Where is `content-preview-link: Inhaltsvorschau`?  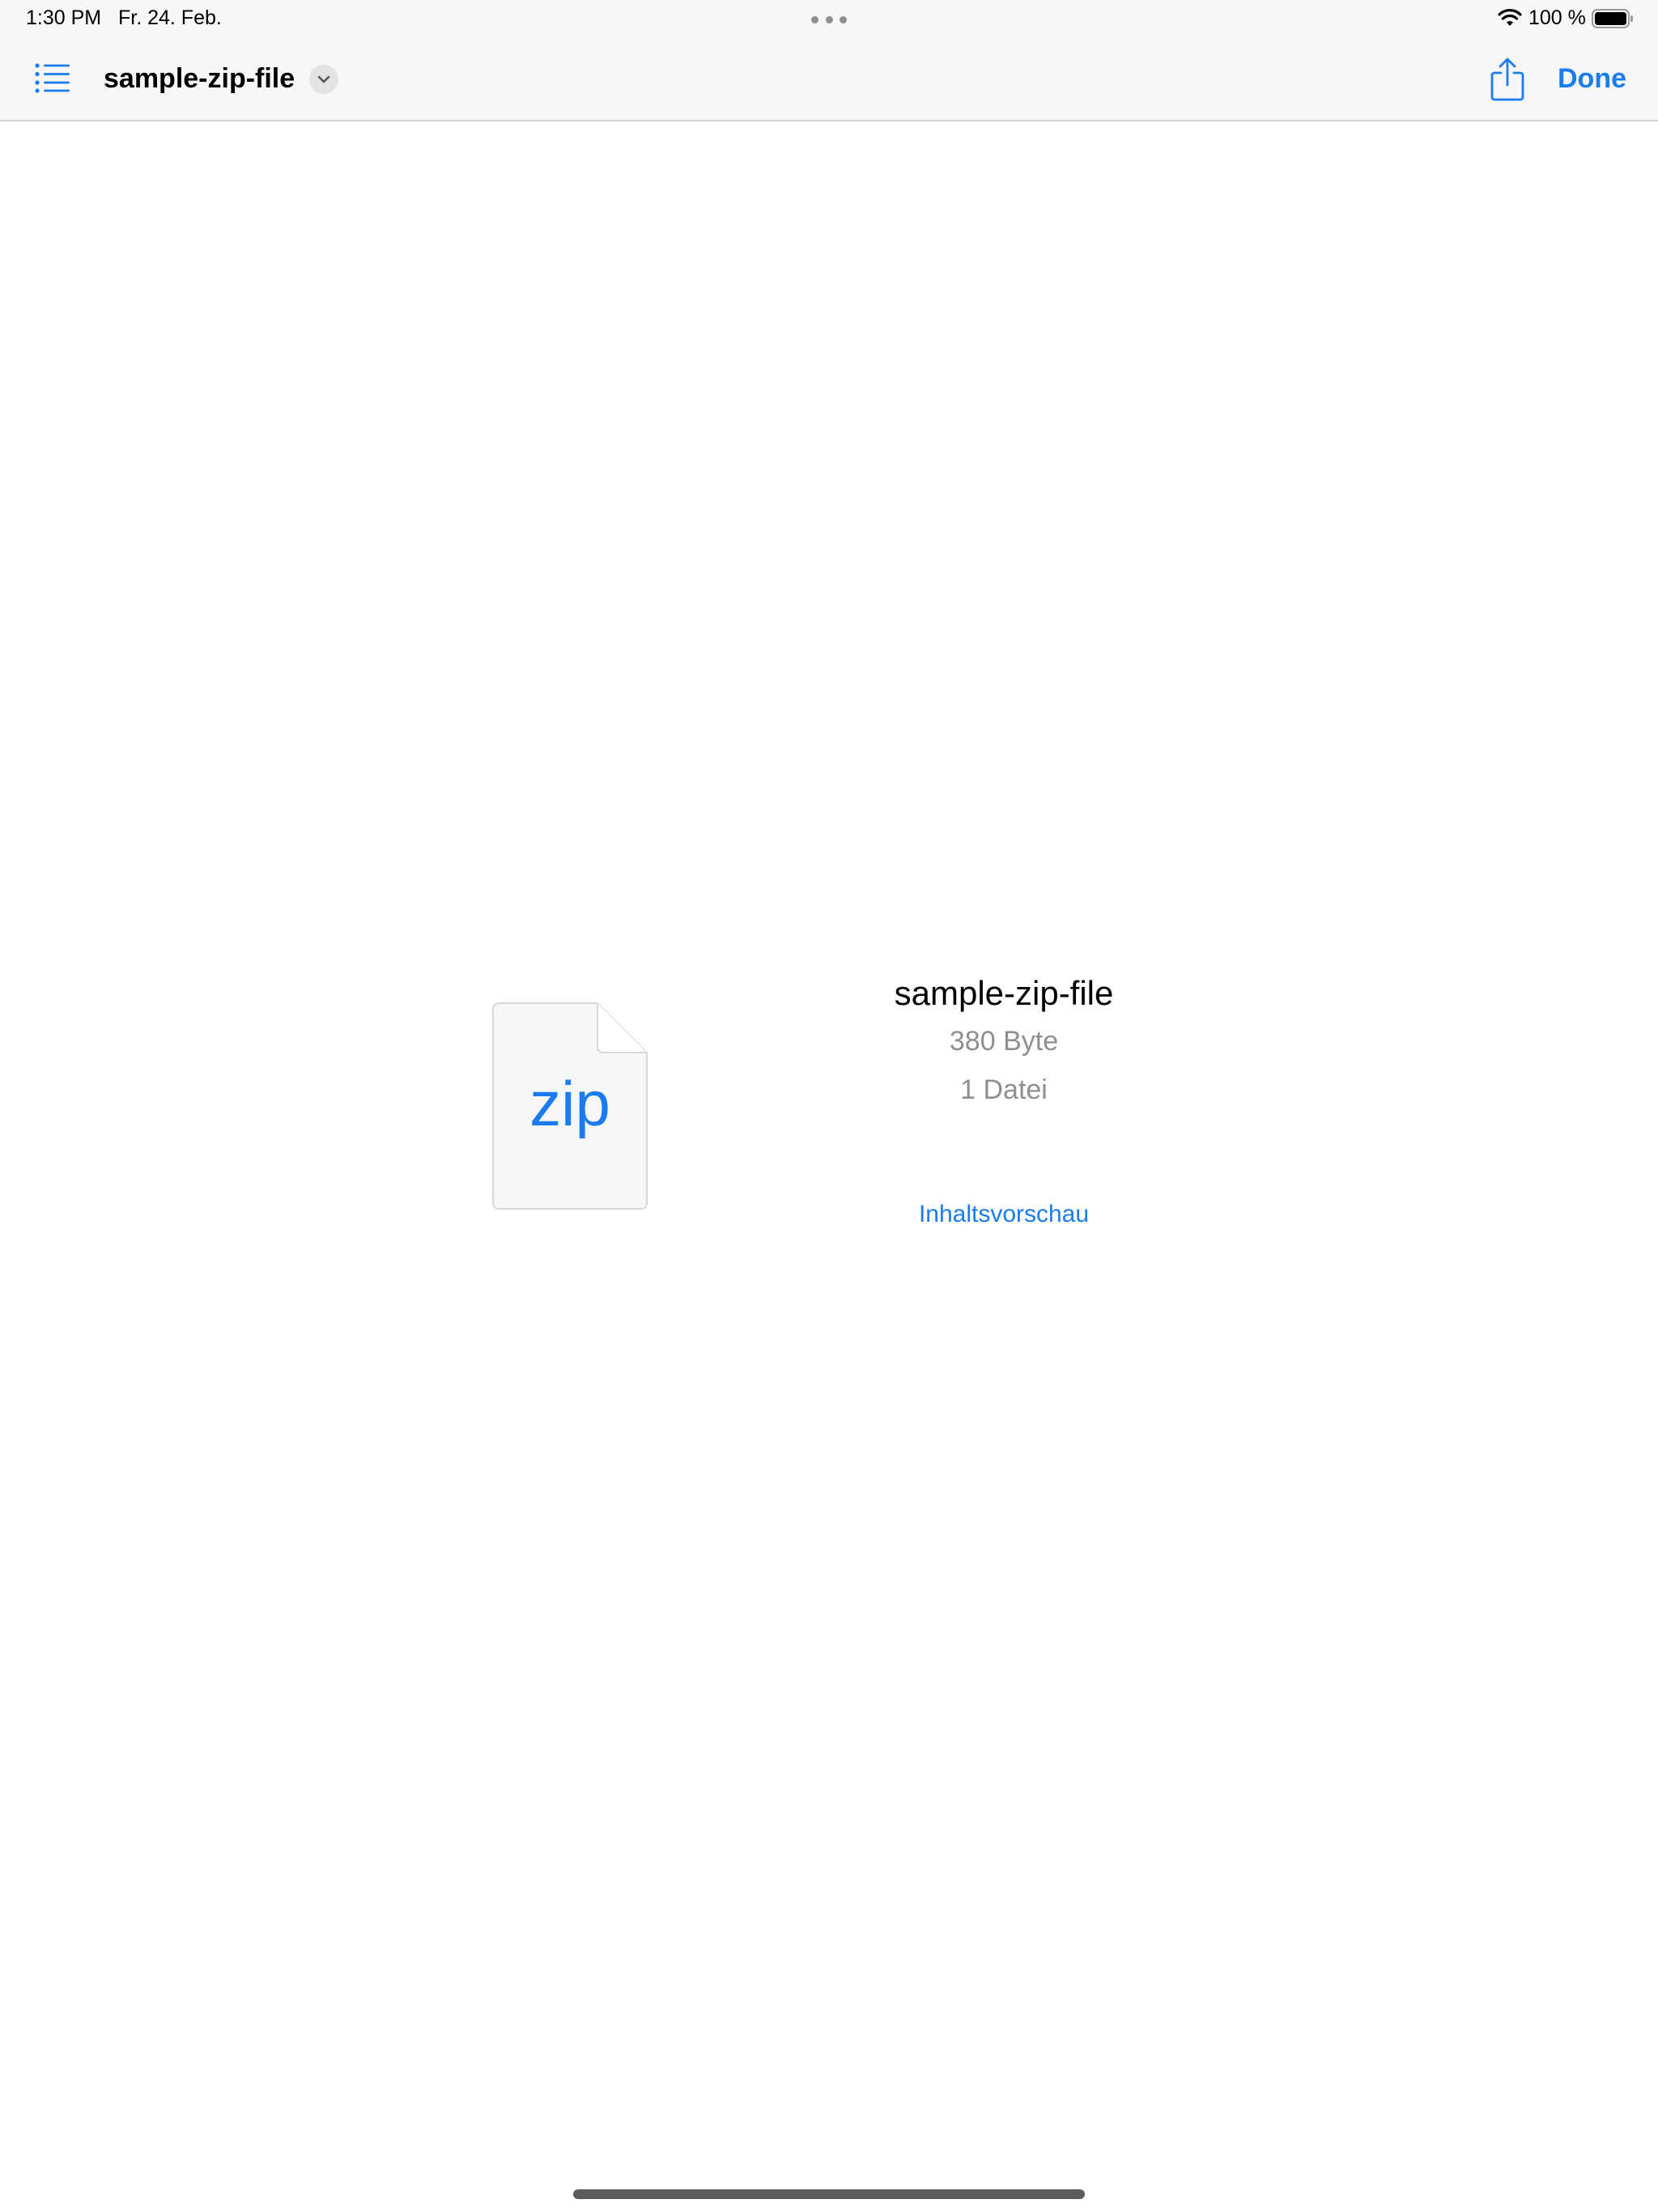 content-preview-link: Inhaltsvorschau is located at coordinates (1004, 1214).